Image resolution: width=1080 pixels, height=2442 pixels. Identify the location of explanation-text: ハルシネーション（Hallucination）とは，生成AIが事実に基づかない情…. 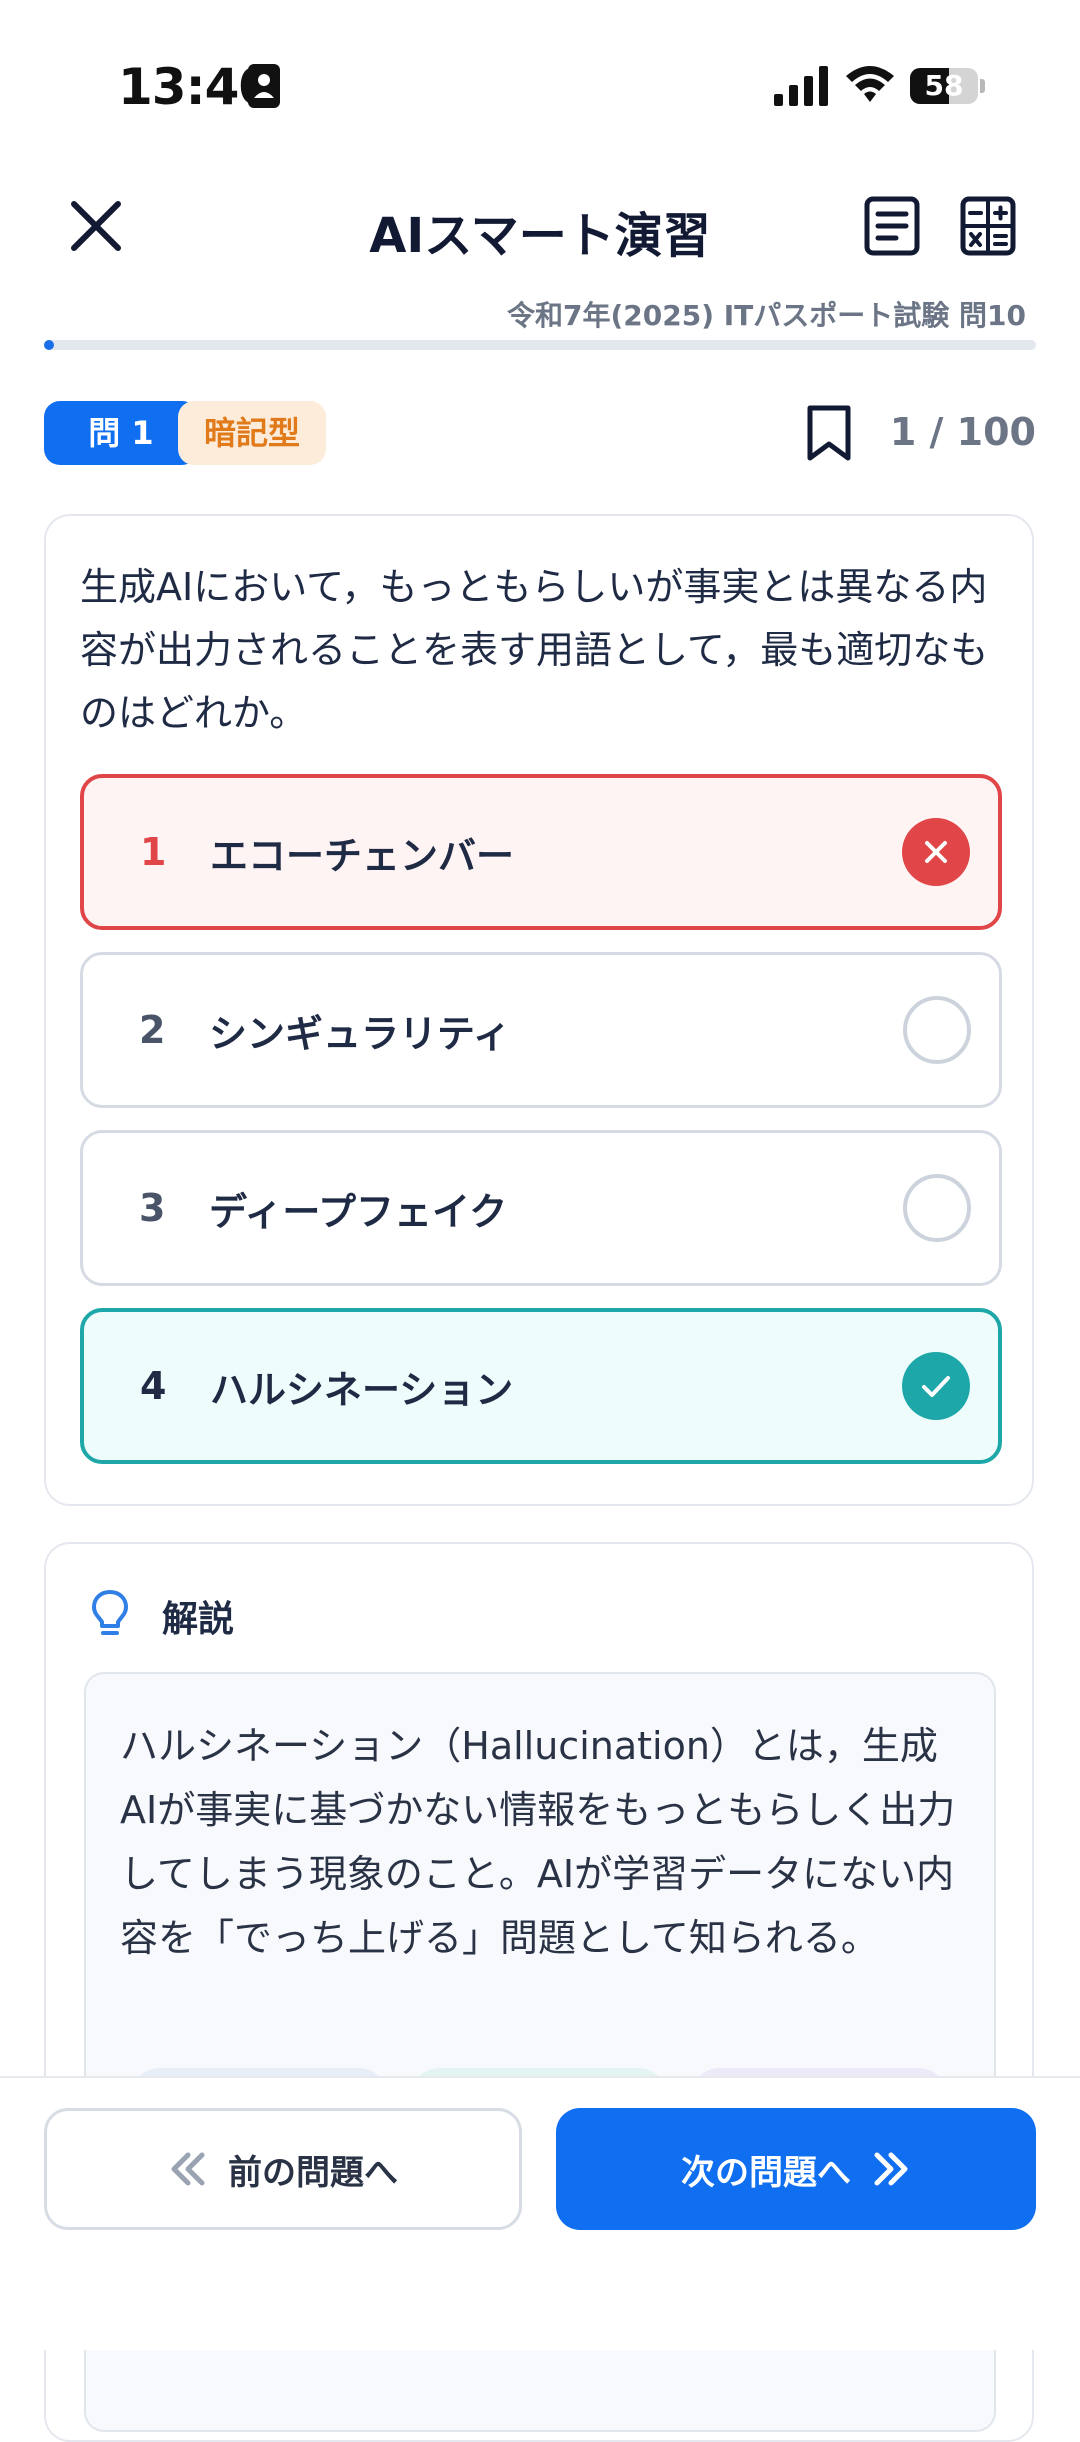
(538, 1842).